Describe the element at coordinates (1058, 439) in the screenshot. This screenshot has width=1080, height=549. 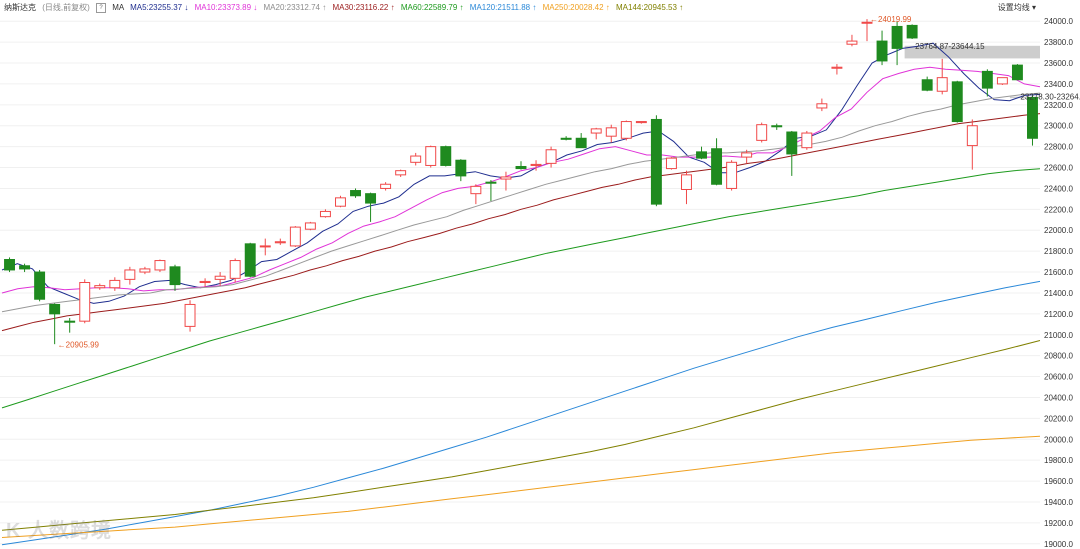
I see `y-tick-label: 20000.0` at that location.